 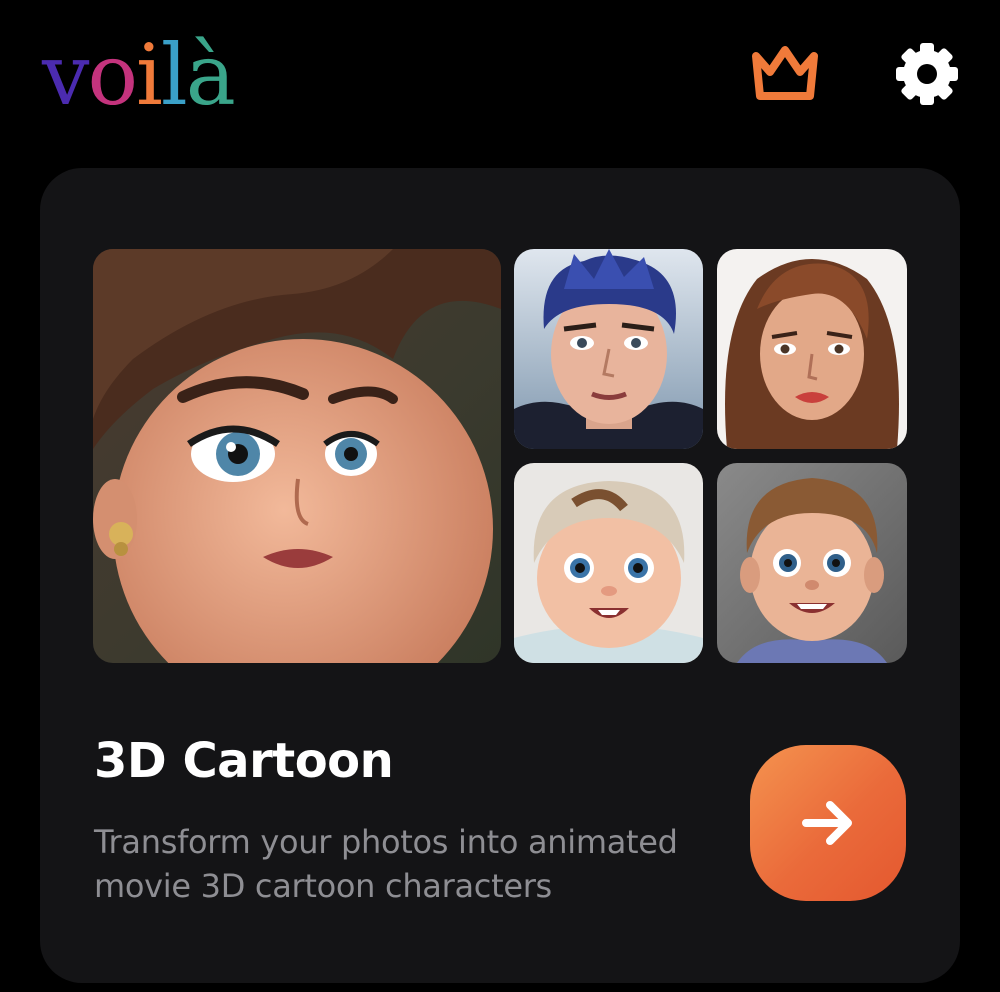 I want to click on crown-icon, so click(x=785, y=73).